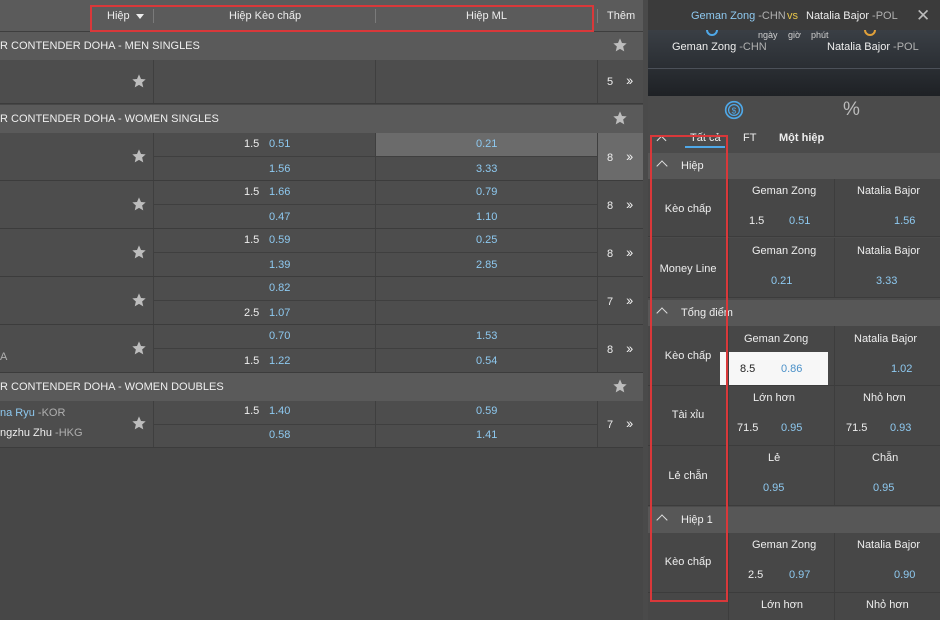  Describe the element at coordinates (486, 265) in the screenshot. I see `odds-value: 2.85` at that location.